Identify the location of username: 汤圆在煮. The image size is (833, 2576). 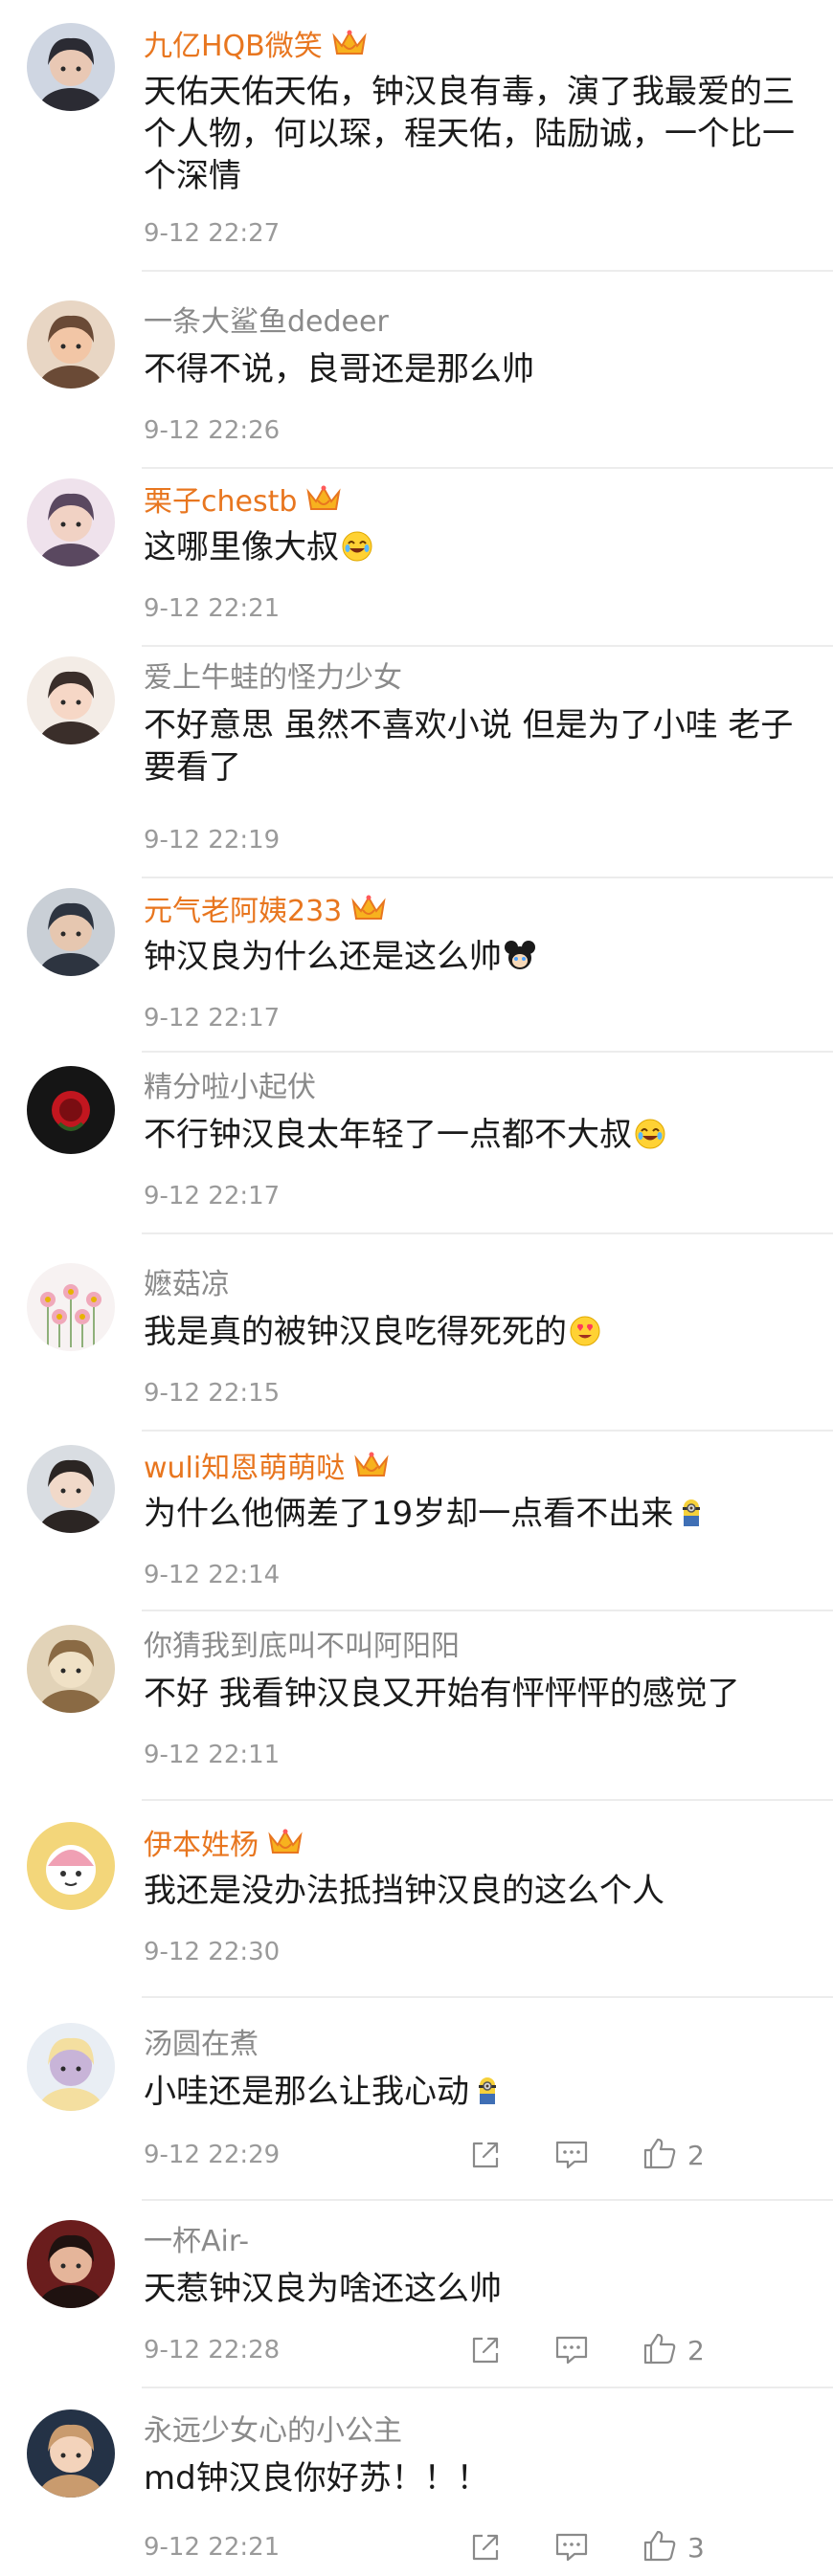
(201, 2045).